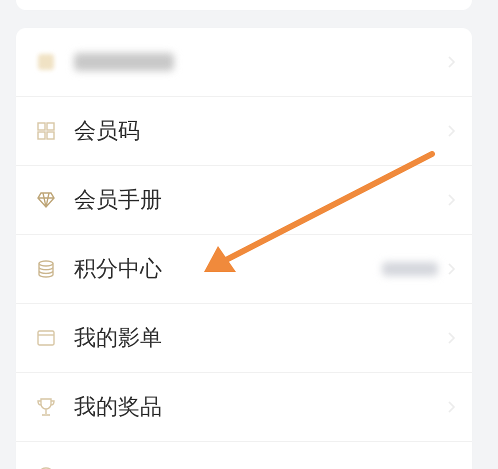 This screenshot has height=469, width=498. What do you see at coordinates (118, 201) in the screenshot?
I see `menu-label: 会员手册` at bounding box center [118, 201].